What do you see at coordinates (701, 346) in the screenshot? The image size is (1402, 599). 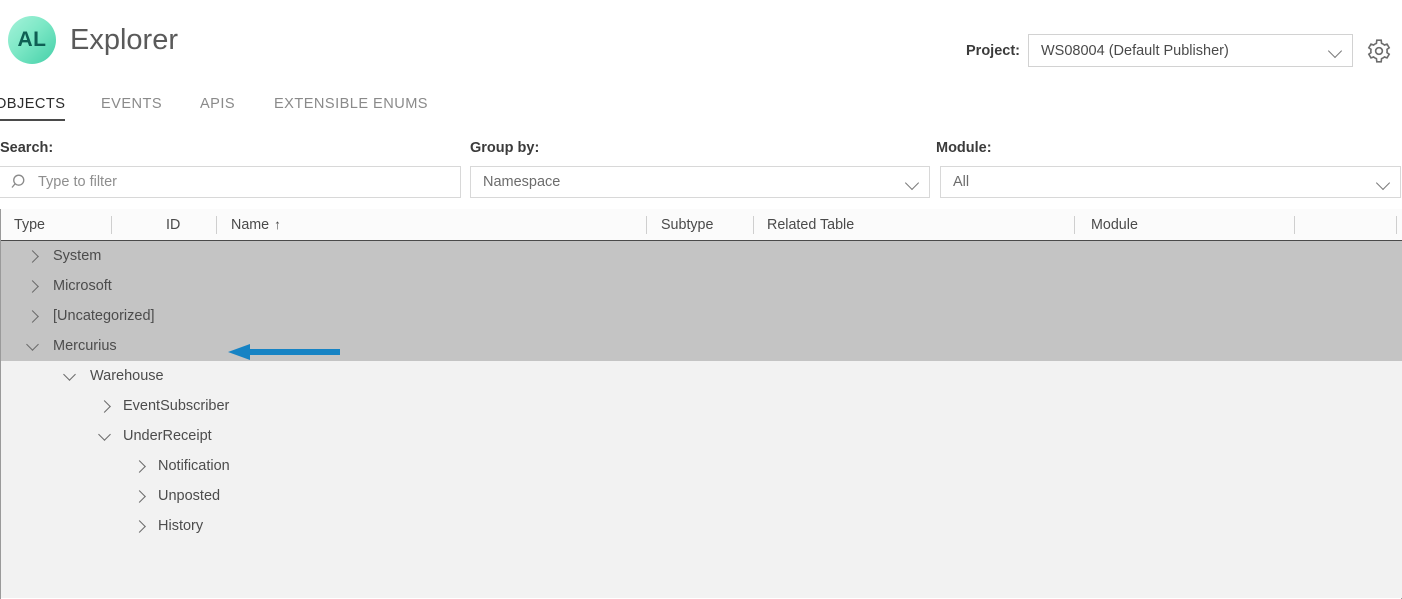 I see `tree-row: Mercurius` at bounding box center [701, 346].